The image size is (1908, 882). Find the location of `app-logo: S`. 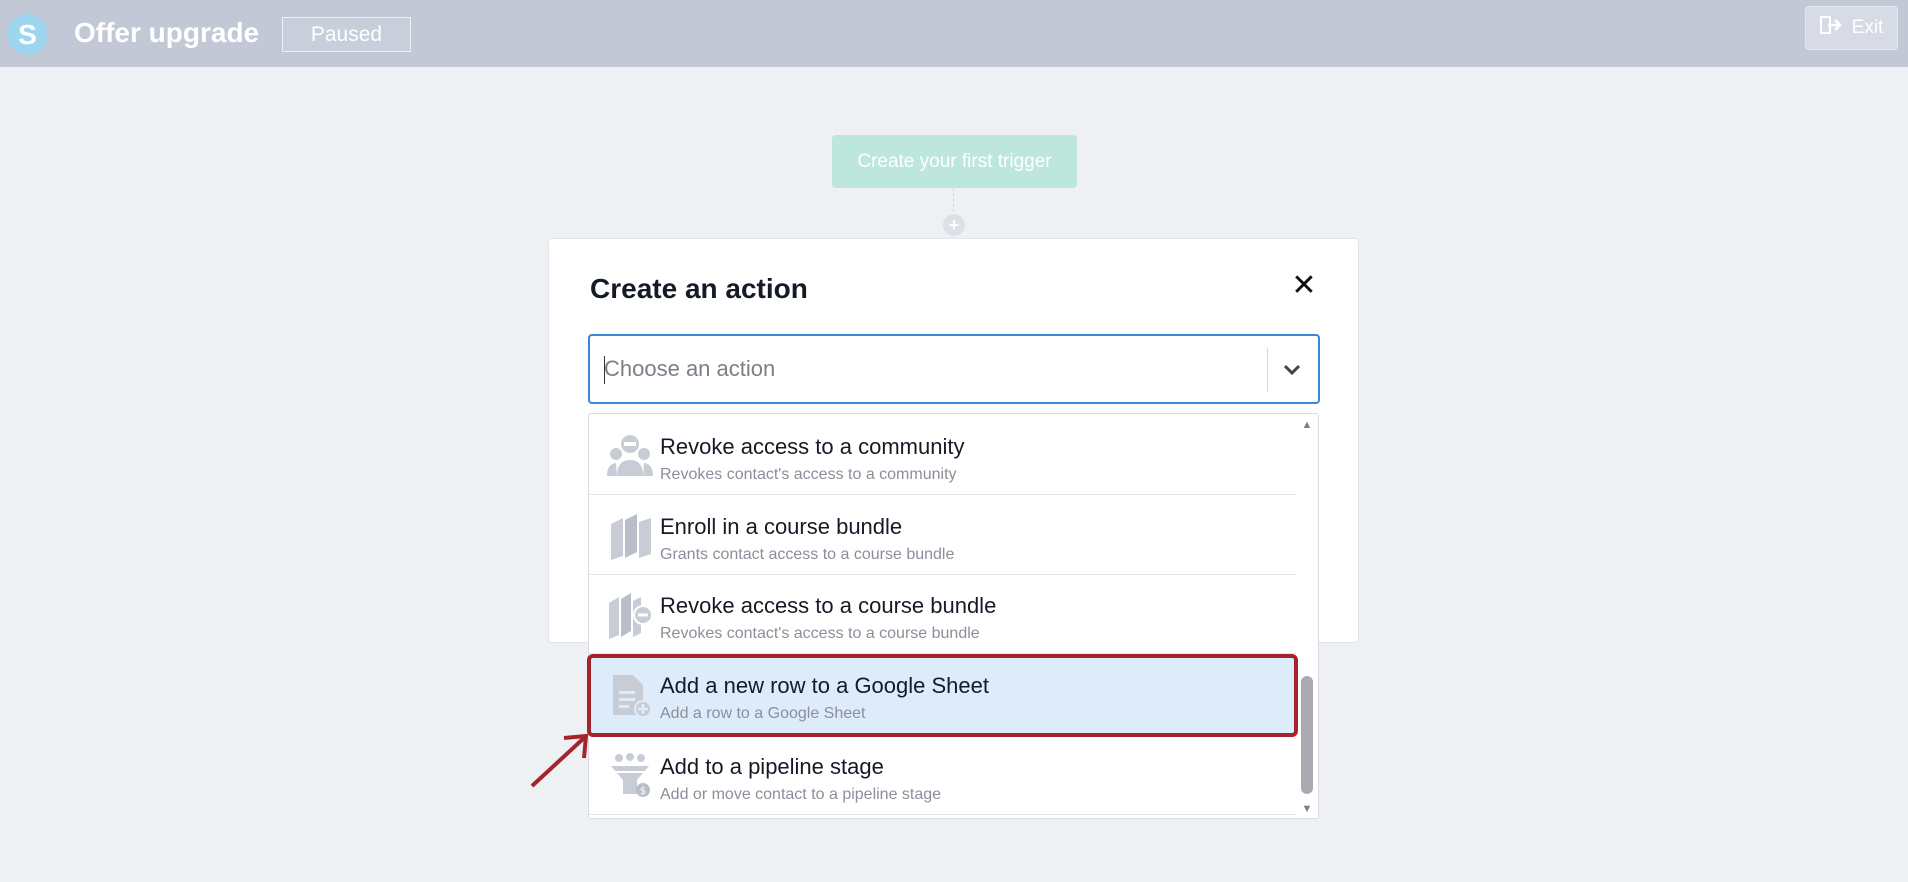

app-logo: S is located at coordinates (27, 34).